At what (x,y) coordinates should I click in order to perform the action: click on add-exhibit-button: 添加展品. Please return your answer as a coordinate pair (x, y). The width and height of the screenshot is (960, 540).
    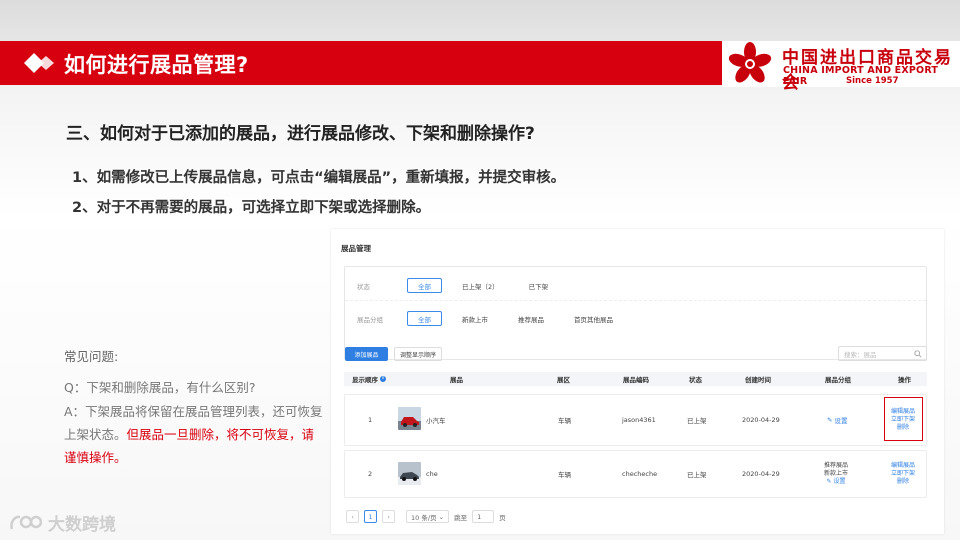
    Looking at the image, I should click on (366, 354).